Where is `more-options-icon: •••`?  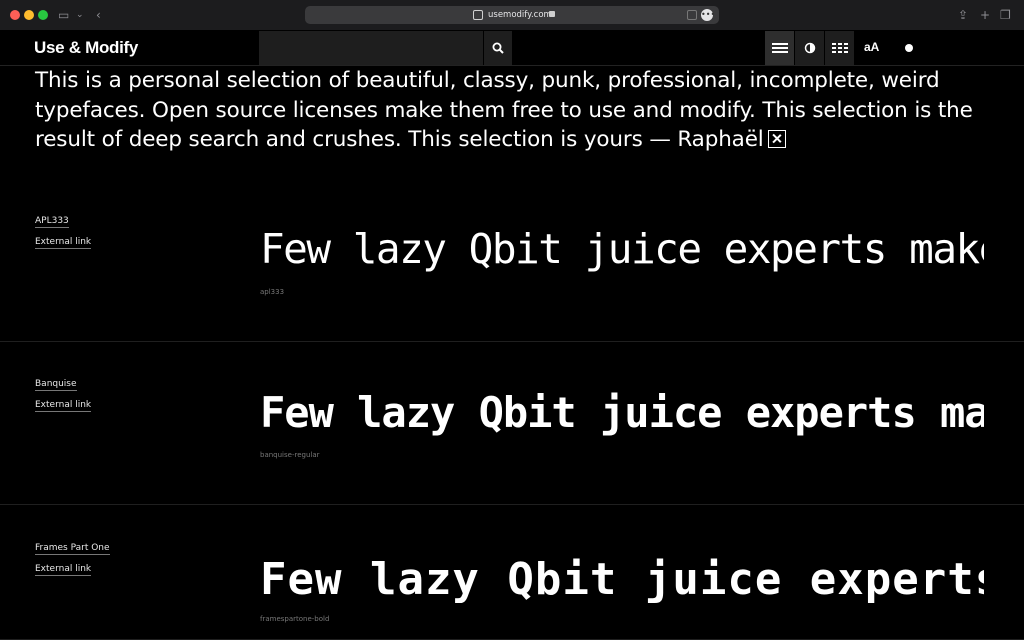 more-options-icon: ••• is located at coordinates (708, 15).